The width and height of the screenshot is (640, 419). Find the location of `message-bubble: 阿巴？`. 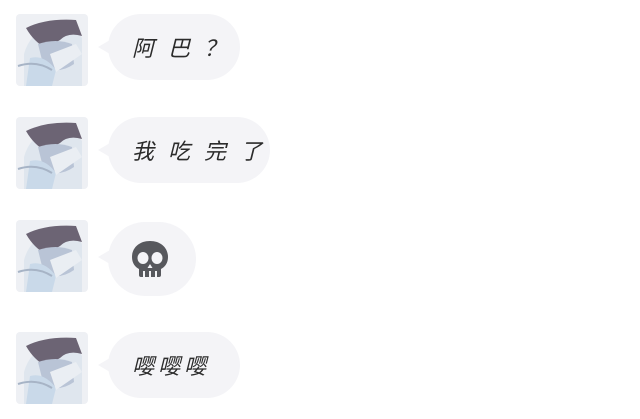

message-bubble: 阿巴？ is located at coordinates (174, 47).